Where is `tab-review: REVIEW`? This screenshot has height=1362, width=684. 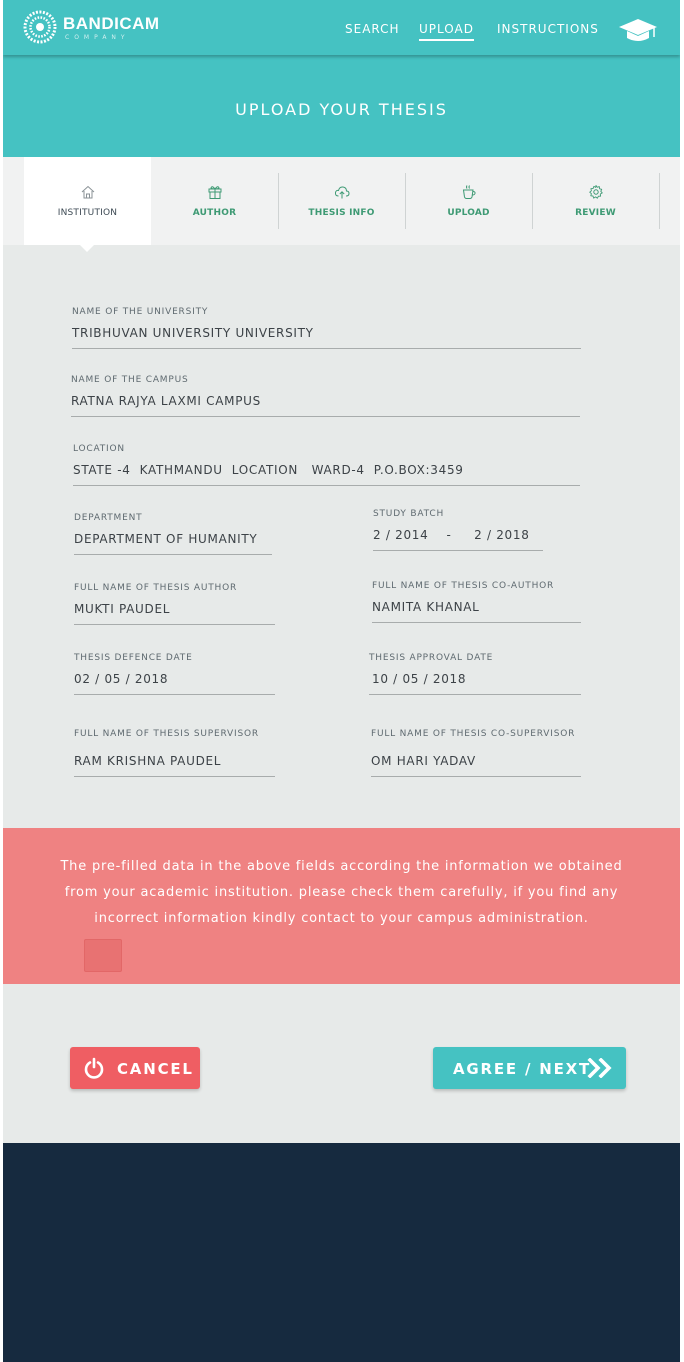 tab-review: REVIEW is located at coordinates (595, 201).